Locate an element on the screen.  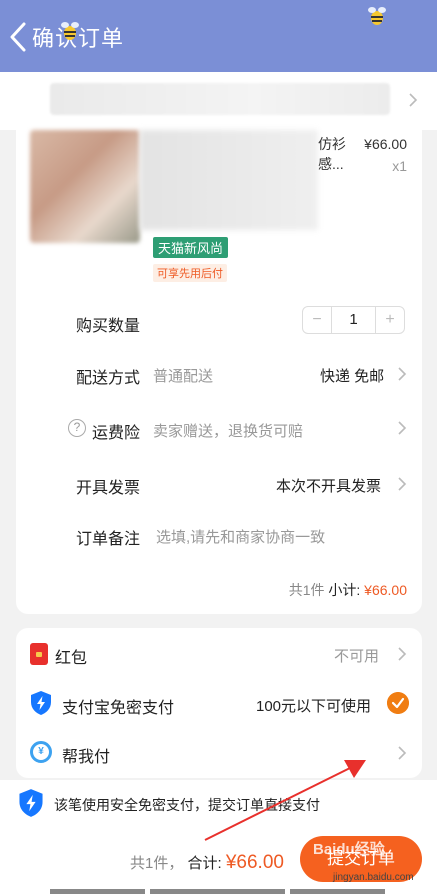
decrement-button: − is located at coordinates (317, 320).